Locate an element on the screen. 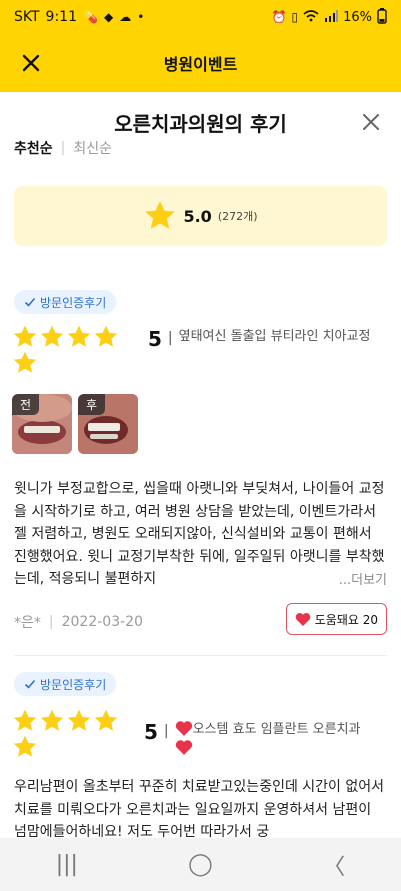 The height and width of the screenshot is (891, 401). home-button: ◯ is located at coordinates (200, 864).